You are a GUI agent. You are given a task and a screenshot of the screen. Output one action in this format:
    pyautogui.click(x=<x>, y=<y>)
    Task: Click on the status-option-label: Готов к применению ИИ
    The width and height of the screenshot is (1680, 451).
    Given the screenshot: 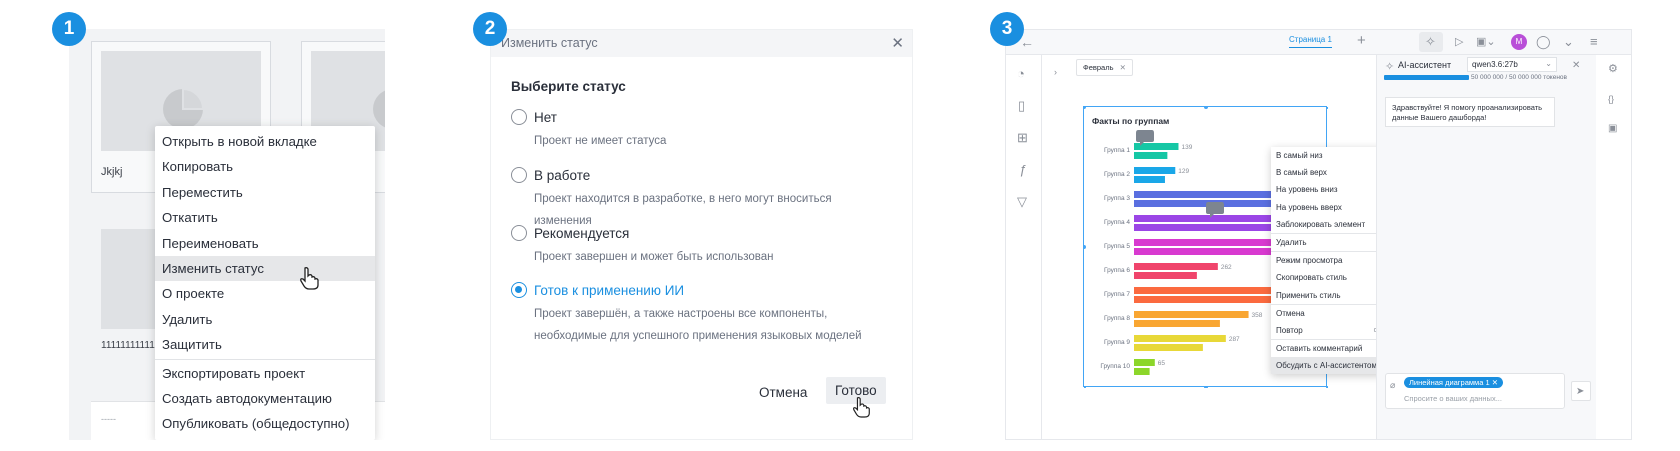 What is the action you would take?
    pyautogui.click(x=609, y=290)
    